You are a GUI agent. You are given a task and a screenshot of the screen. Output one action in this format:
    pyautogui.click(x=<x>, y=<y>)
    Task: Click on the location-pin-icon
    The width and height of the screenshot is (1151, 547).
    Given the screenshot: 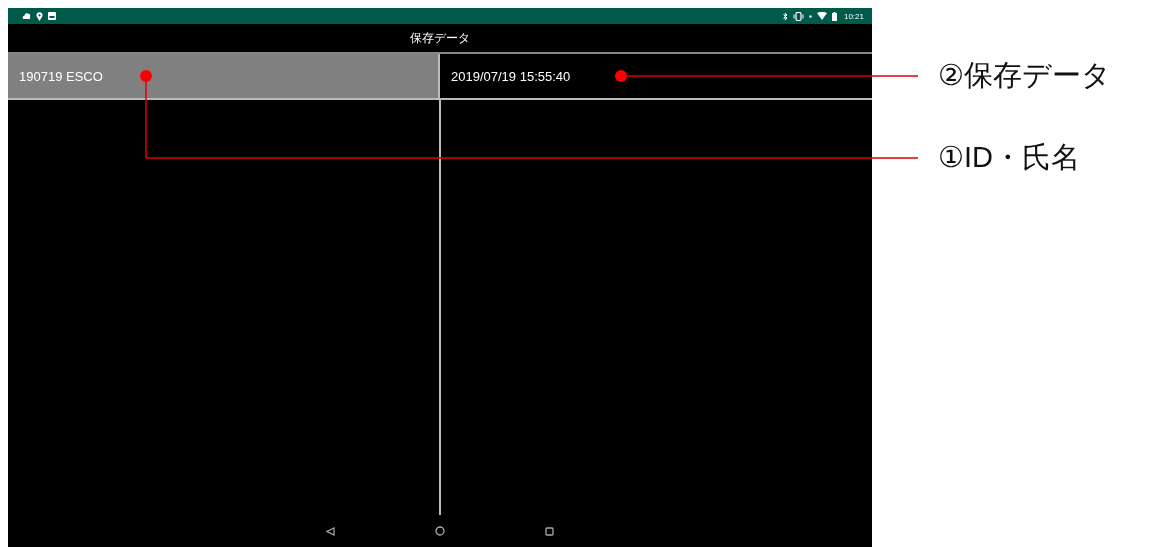 What is the action you would take?
    pyautogui.click(x=39, y=16)
    